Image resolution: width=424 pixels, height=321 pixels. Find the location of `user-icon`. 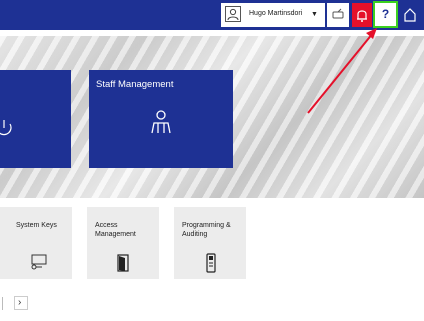

user-icon is located at coordinates (233, 14).